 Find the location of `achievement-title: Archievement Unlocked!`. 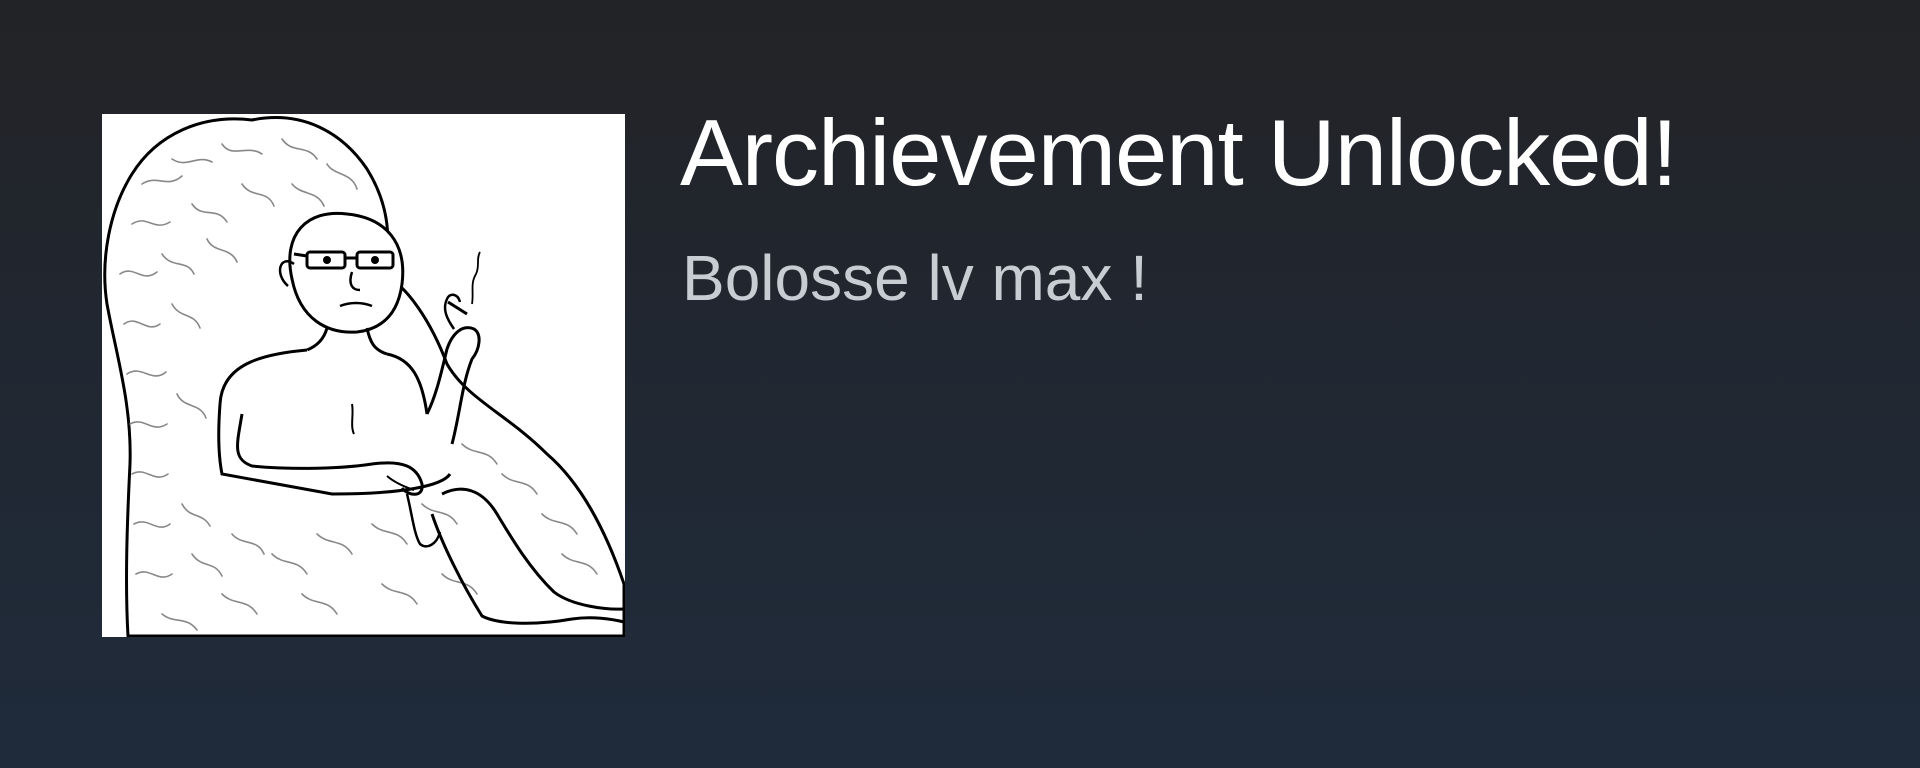

achievement-title: Archievement Unlocked! is located at coordinates (1179, 152).